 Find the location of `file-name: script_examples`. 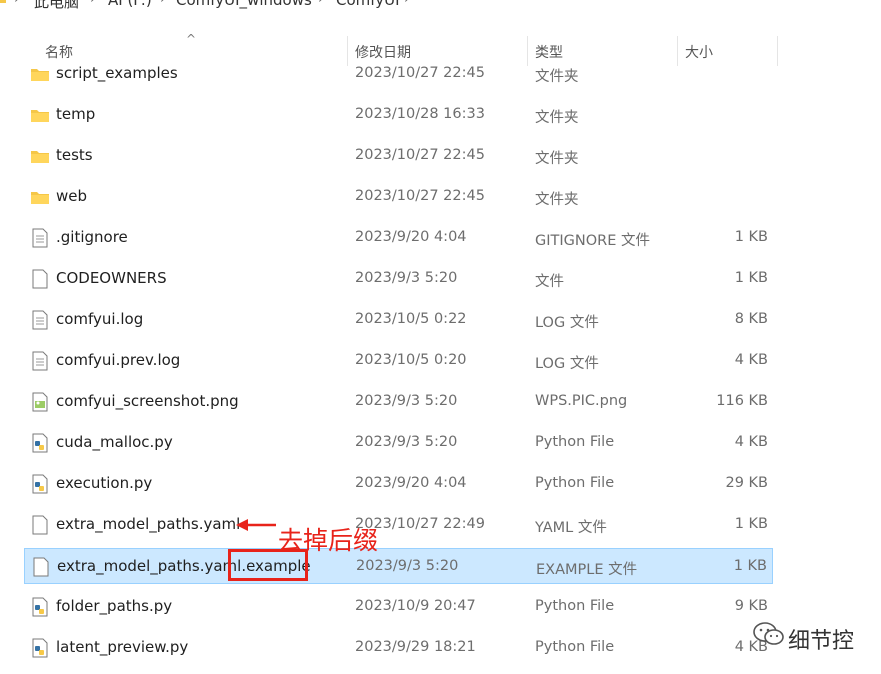

file-name: script_examples is located at coordinates (117, 73).